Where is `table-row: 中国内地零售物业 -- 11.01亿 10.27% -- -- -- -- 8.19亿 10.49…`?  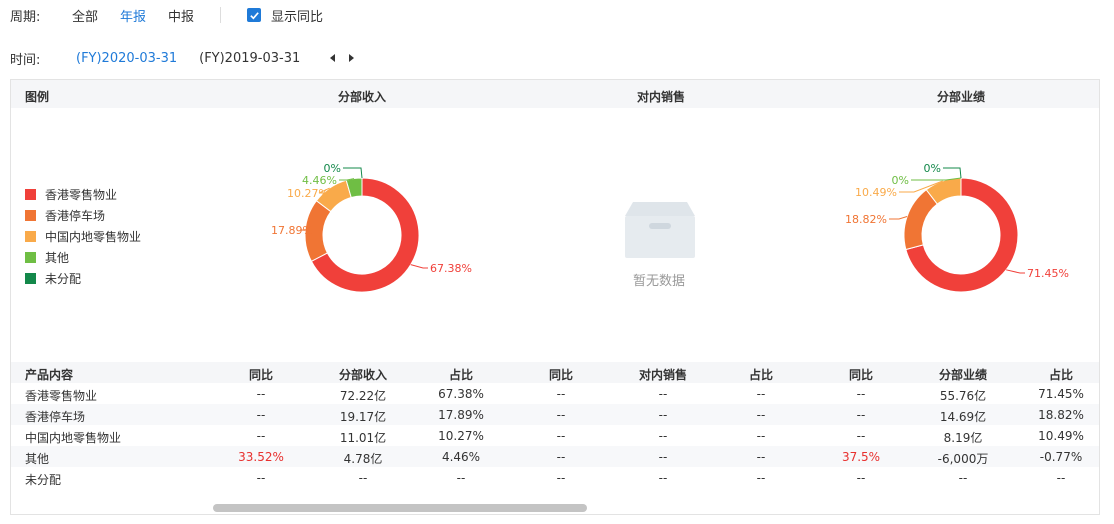 table-row: 中国内地零售物业 -- 11.01亿 10.27% -- -- -- -- 8.19亿 10.49… is located at coordinates (555, 435).